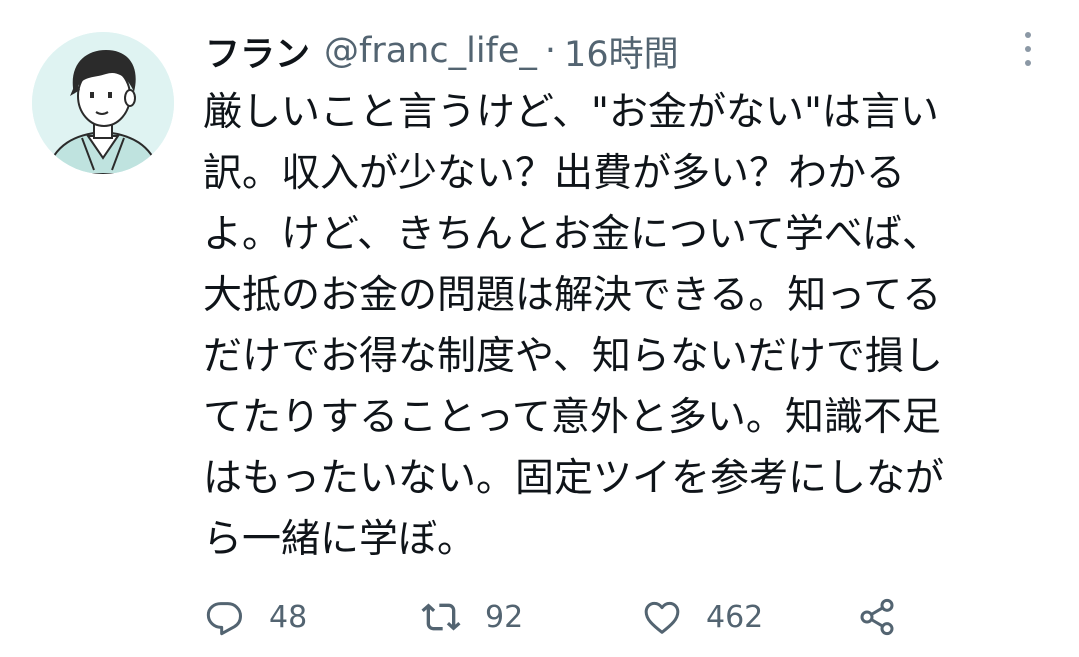 This screenshot has height=657, width=1079. Describe the element at coordinates (565, 617) in the screenshot. I see `tweet-actions: 48 92 462` at that location.